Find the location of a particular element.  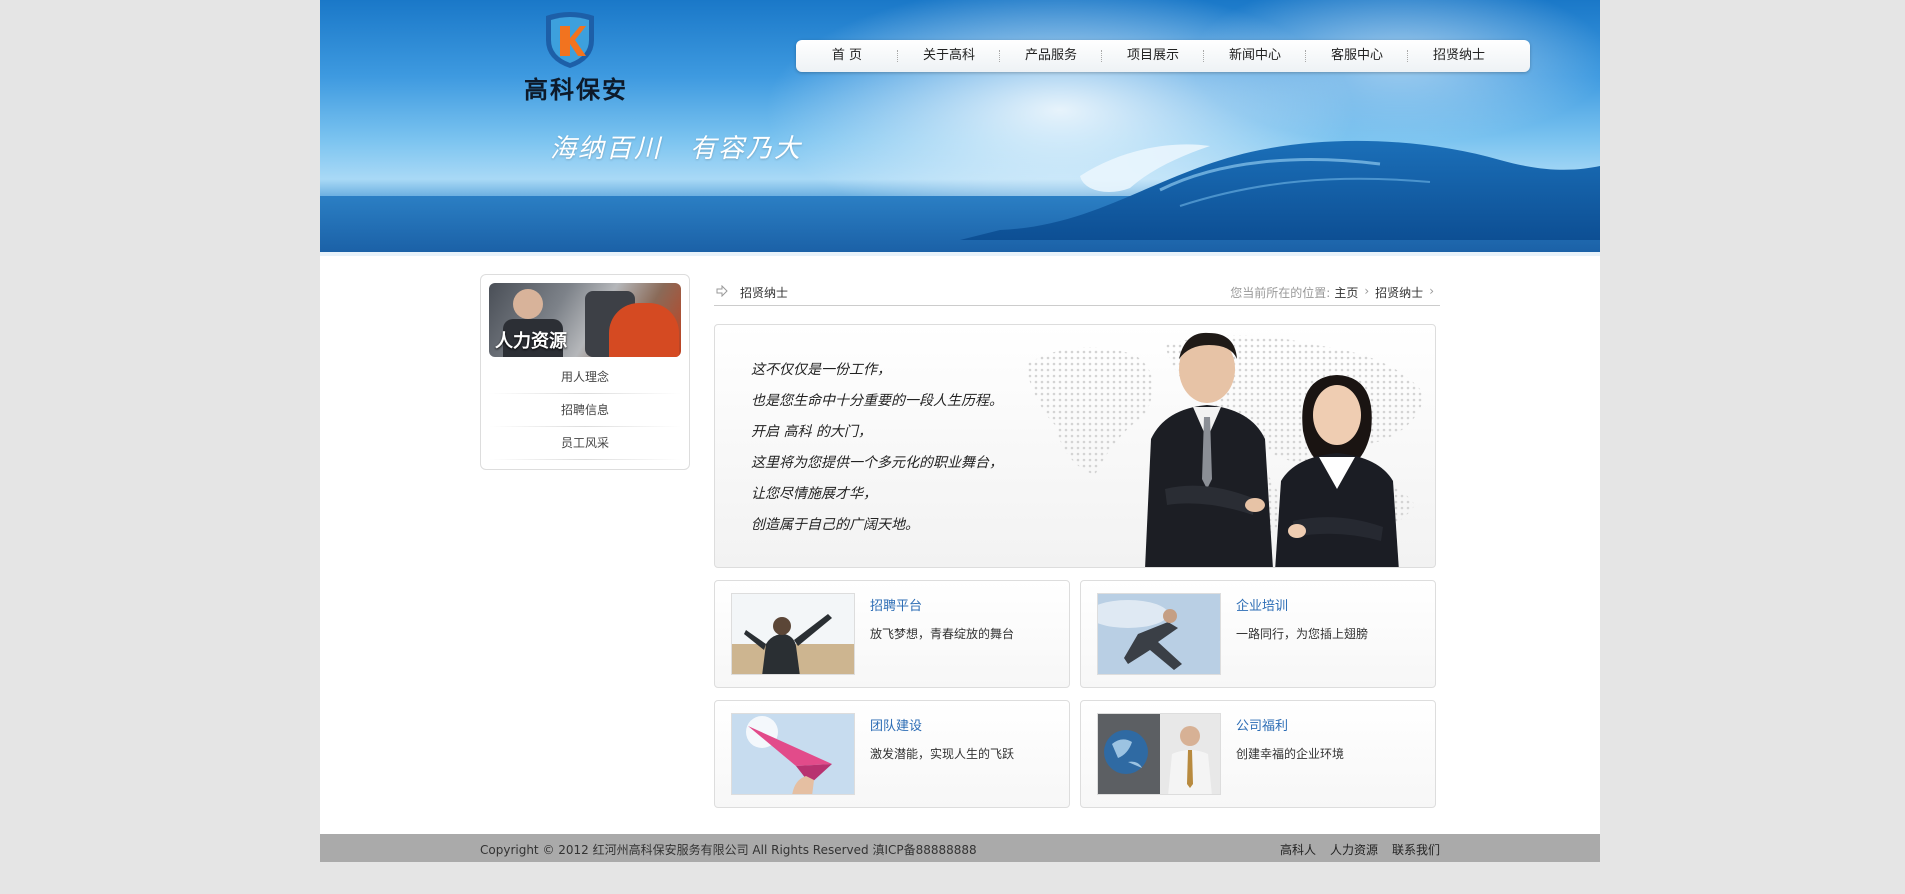

hero-line: 也是您生命中十分重要的一段人生历程。 is located at coordinates (877, 401).